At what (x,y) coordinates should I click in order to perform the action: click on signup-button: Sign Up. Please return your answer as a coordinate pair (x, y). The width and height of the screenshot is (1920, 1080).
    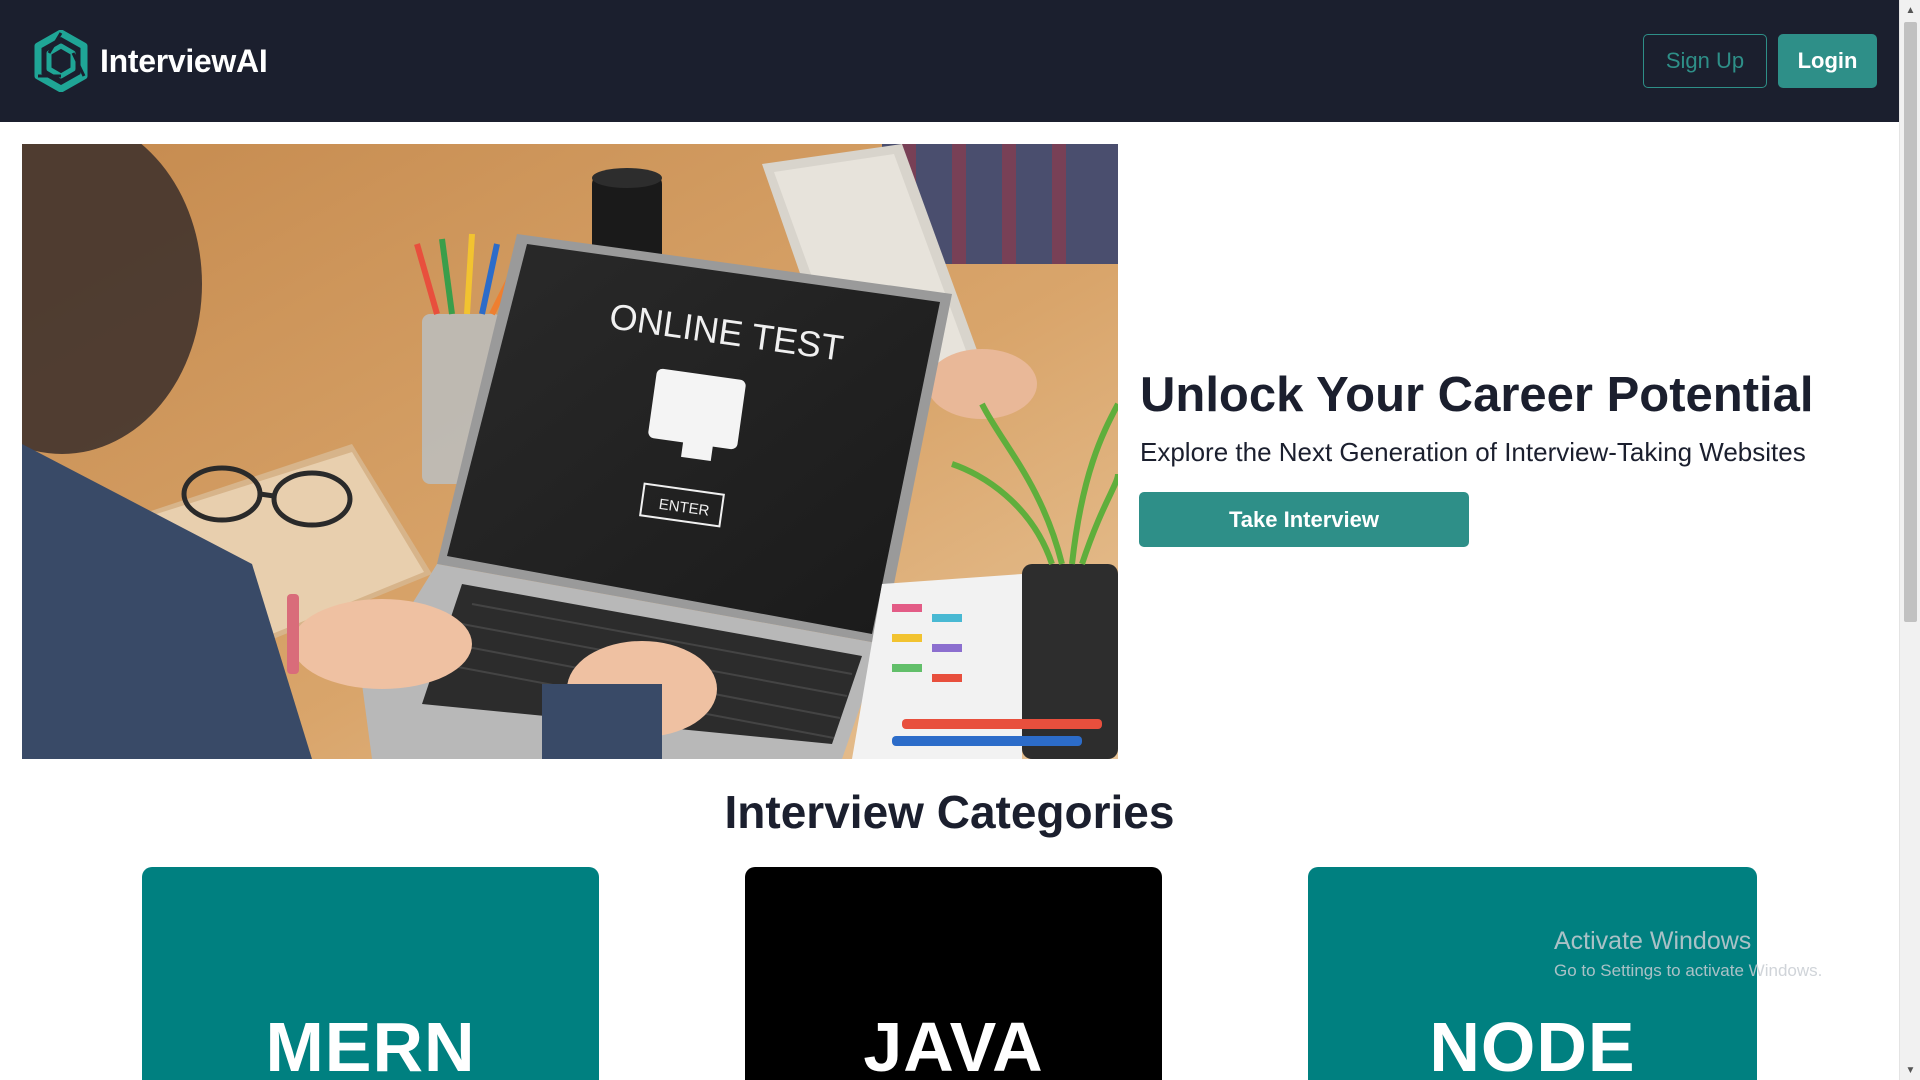
    Looking at the image, I should click on (1705, 61).